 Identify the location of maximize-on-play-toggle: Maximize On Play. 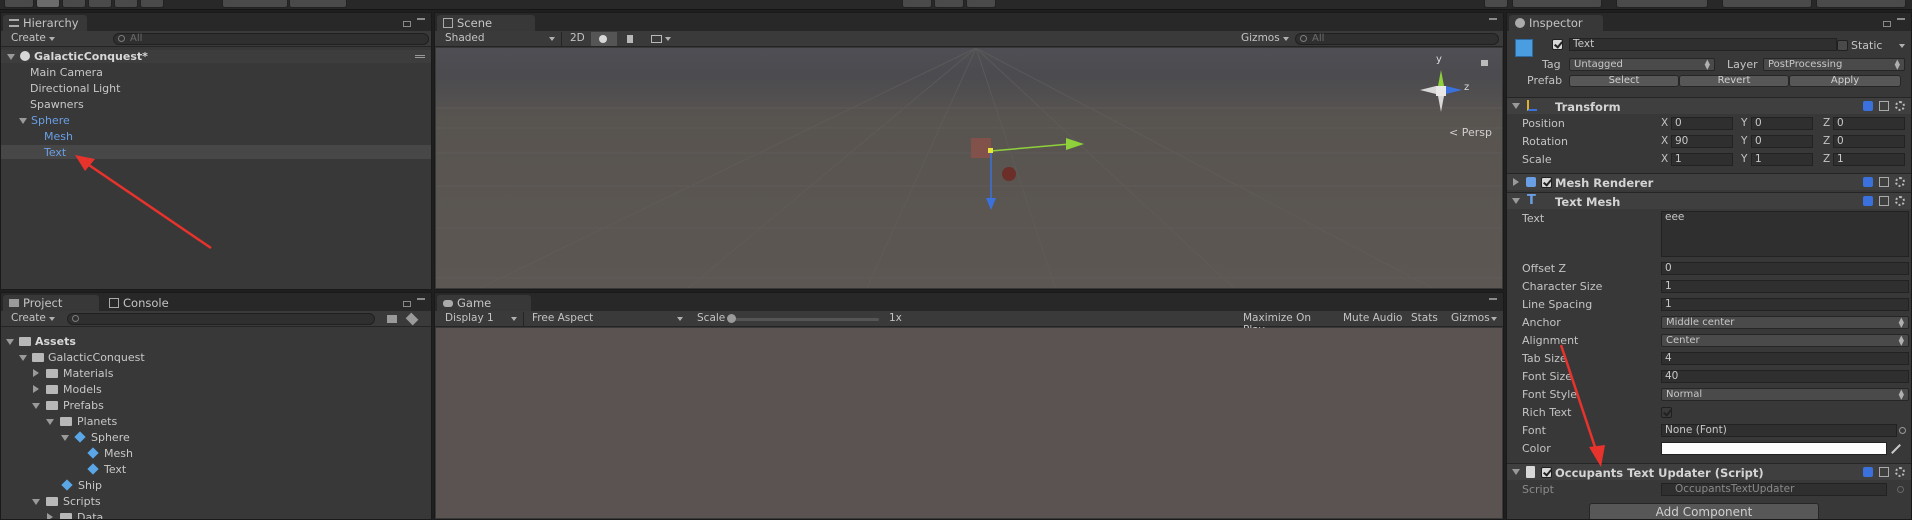
(1285, 324).